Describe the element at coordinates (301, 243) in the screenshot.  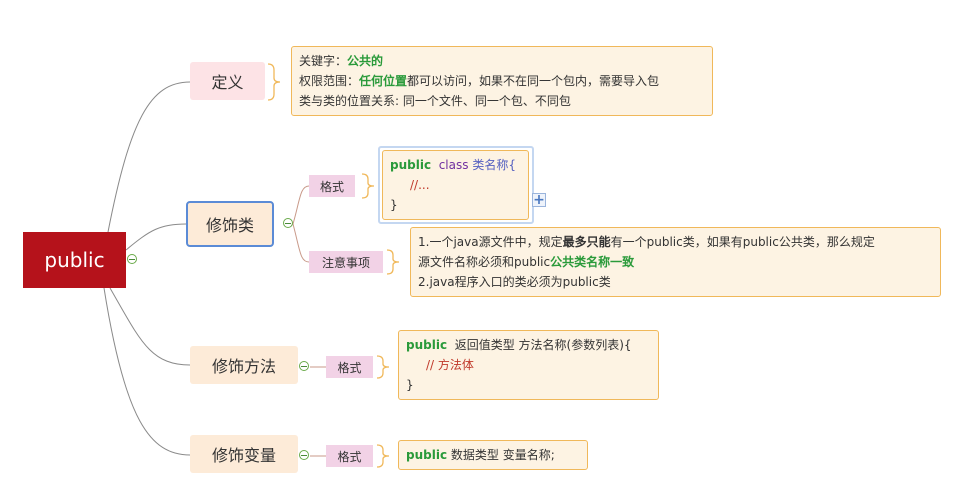
I see `link-class-notice` at that location.